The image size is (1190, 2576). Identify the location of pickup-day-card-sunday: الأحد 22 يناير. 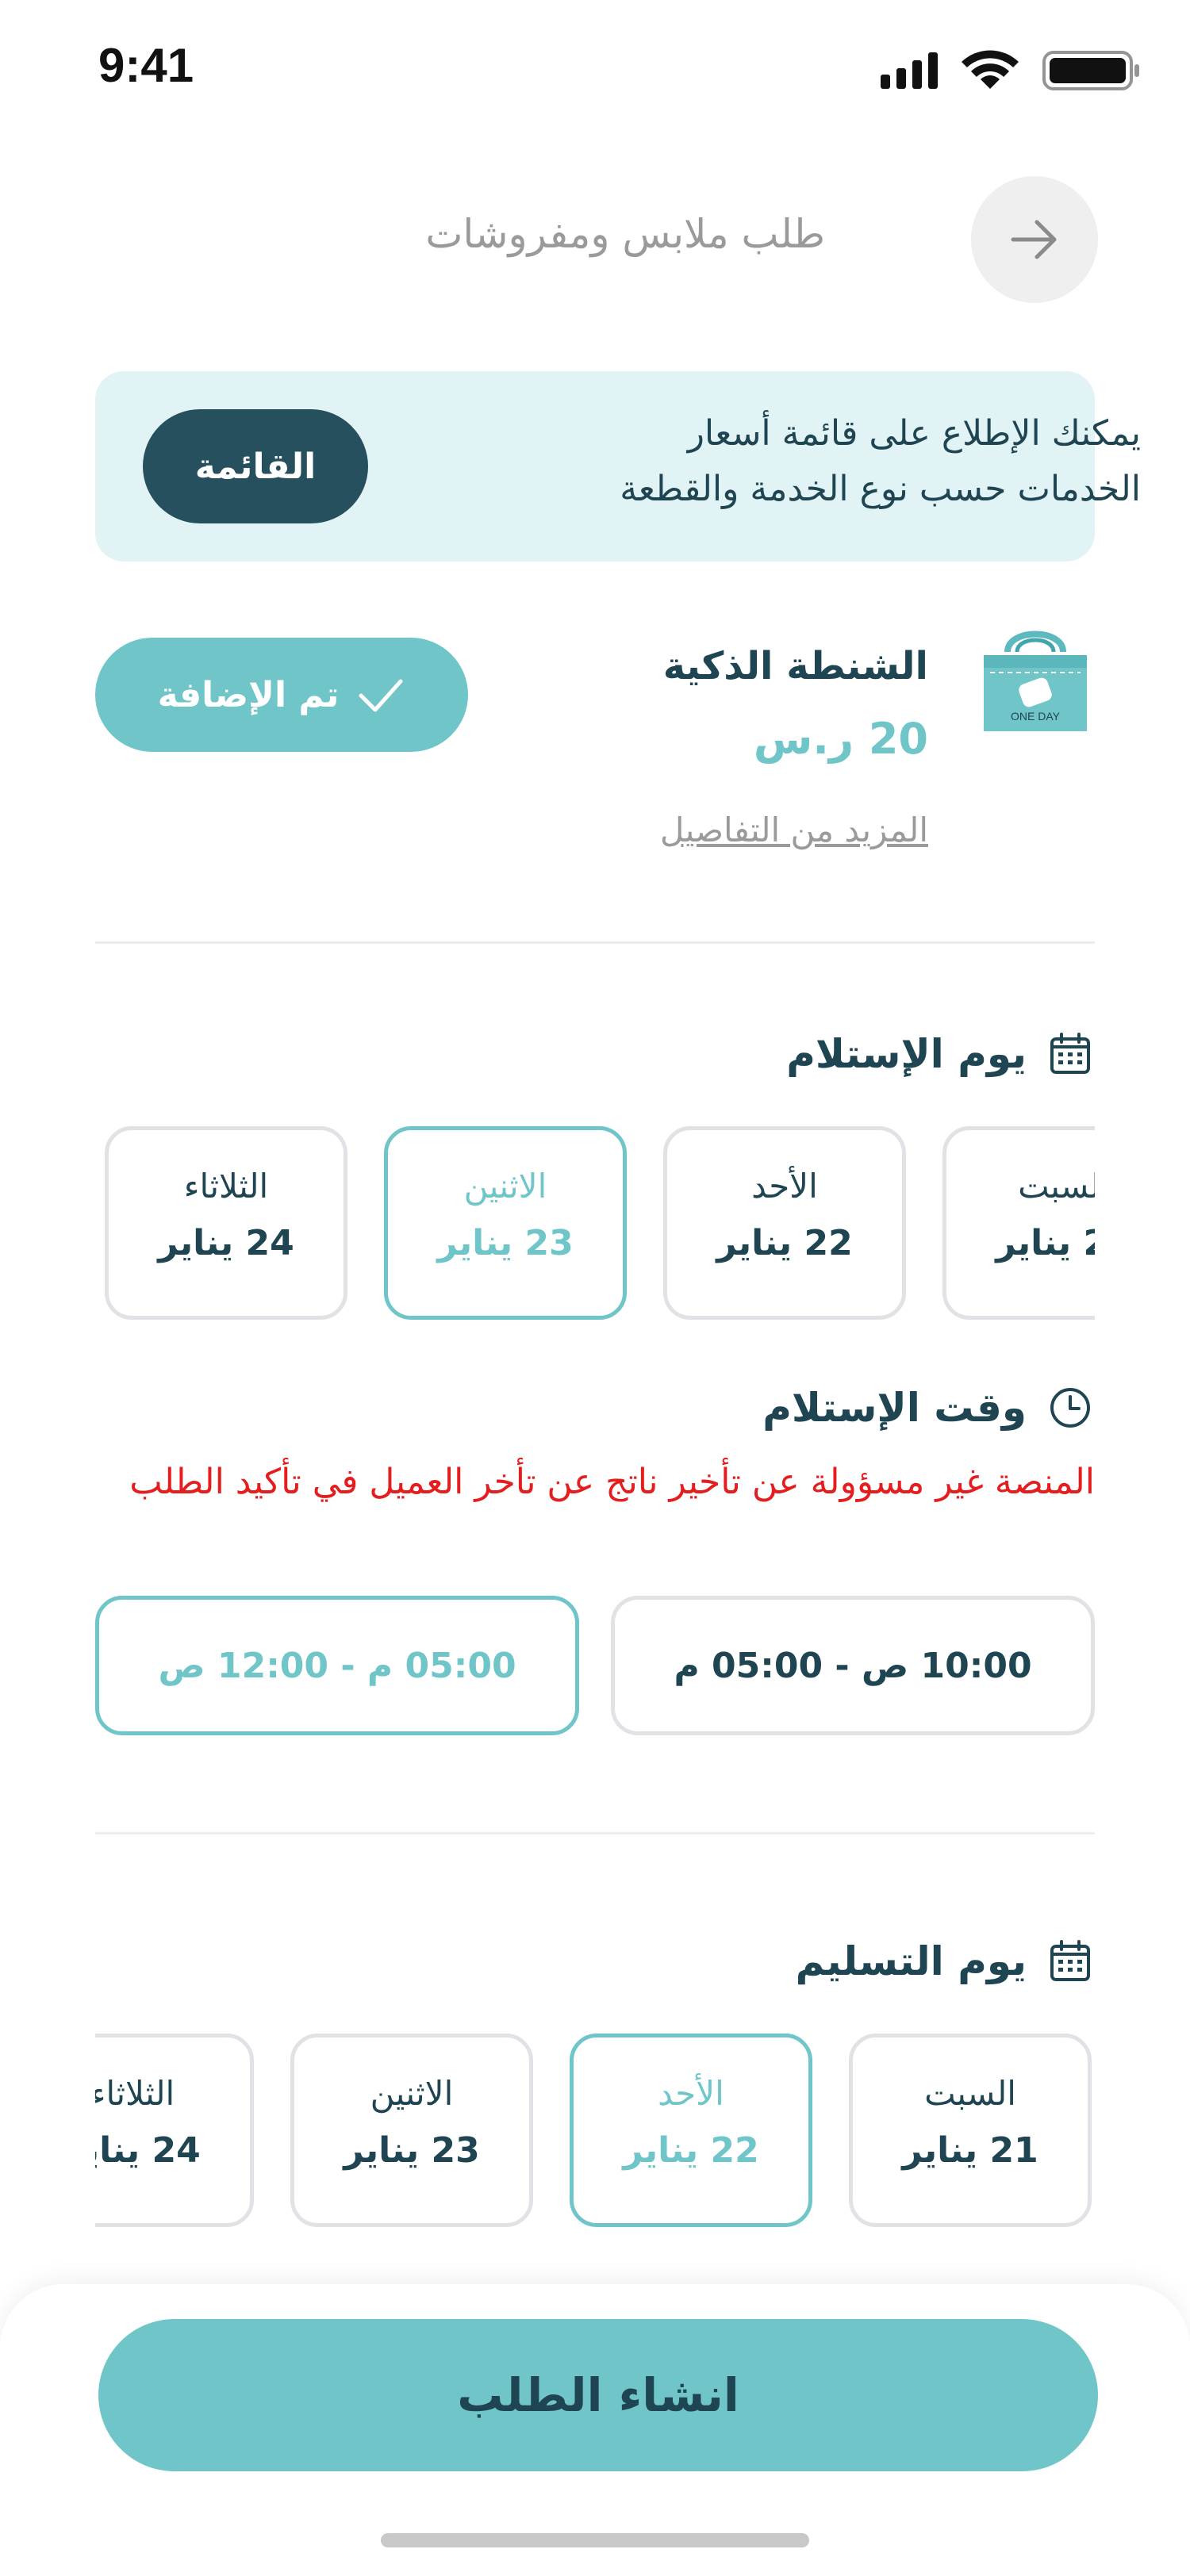
(784, 1223).